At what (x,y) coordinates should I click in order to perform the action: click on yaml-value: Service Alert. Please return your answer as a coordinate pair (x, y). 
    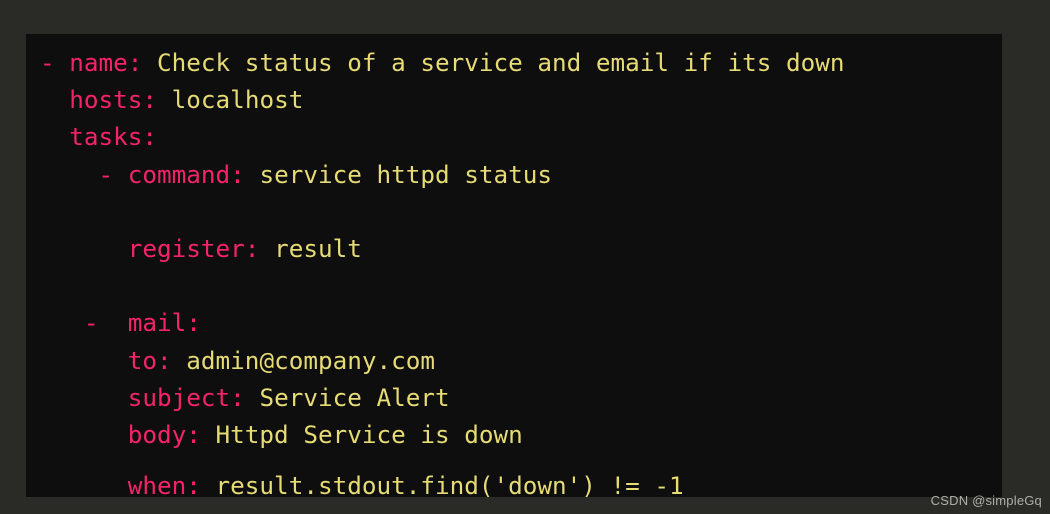
    Looking at the image, I should click on (347, 397).